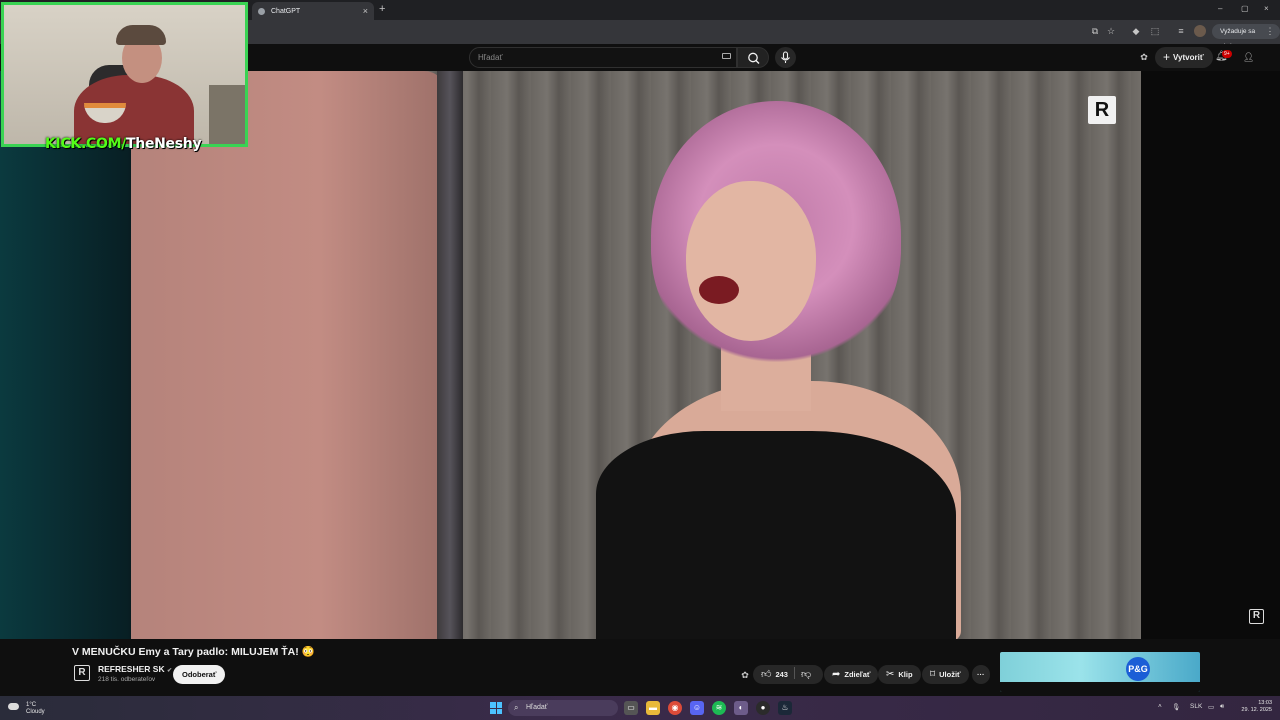 The image size is (1280, 720). I want to click on video-panel-edge, so click(450, 355).